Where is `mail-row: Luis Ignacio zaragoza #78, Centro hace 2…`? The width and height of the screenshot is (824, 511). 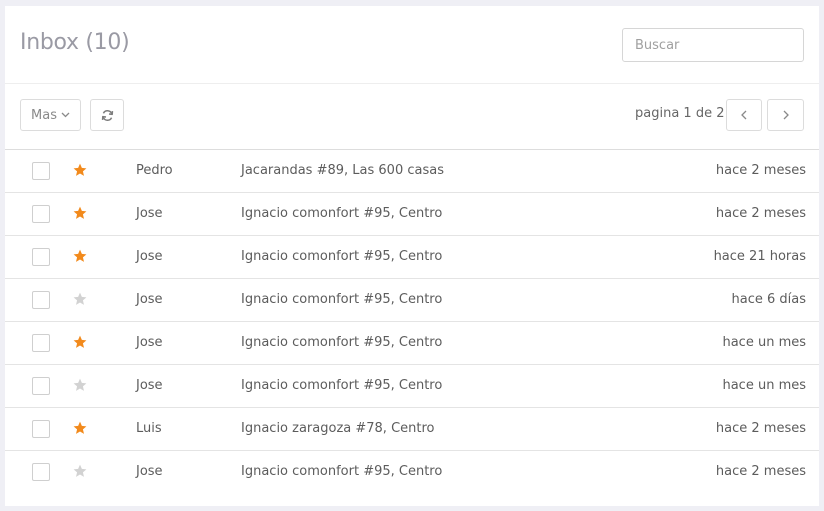 mail-row: Luis Ignacio zaragoza #78, Centro hace 2… is located at coordinates (412, 429).